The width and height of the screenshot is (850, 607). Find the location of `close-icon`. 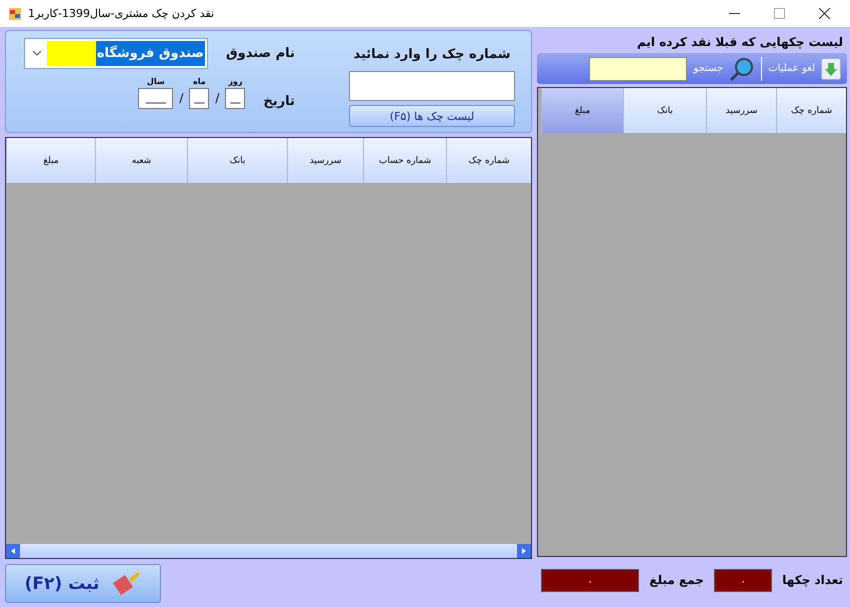

close-icon is located at coordinates (824, 13).